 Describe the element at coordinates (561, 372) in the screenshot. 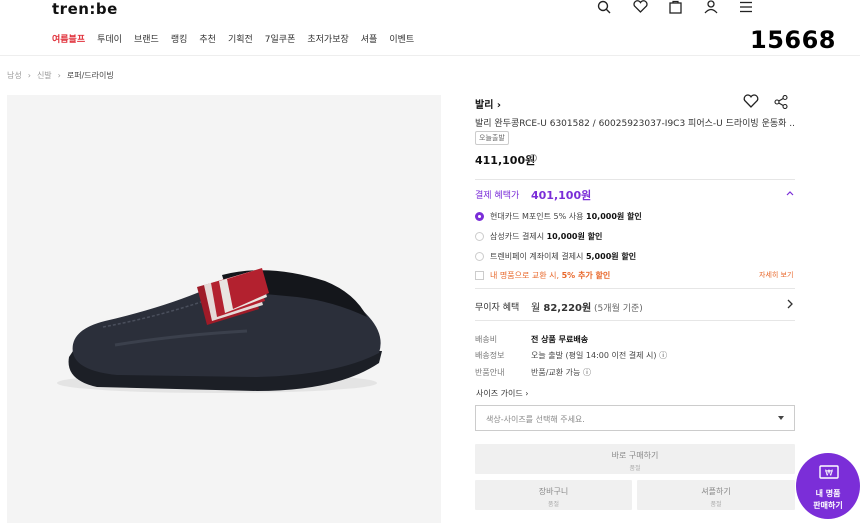

I see `shipping-value: 반품/교환 가능 ⓘ` at that location.